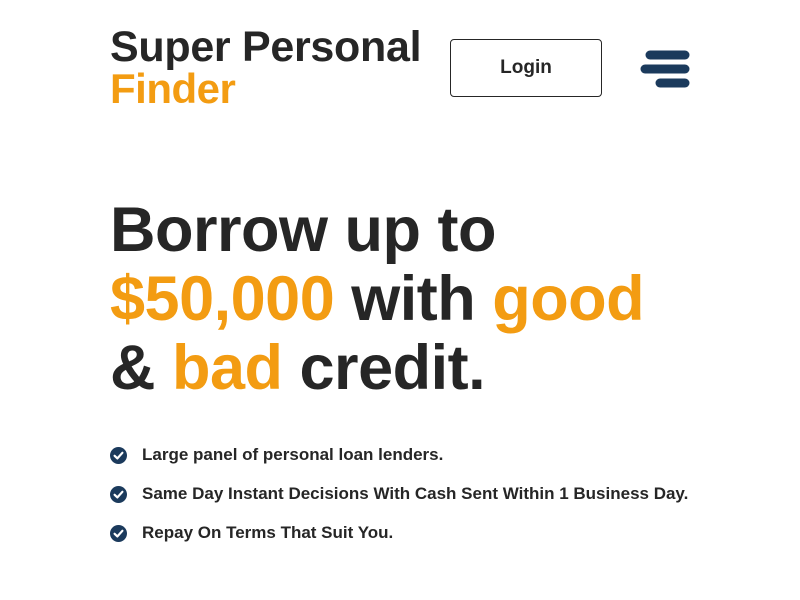 The height and width of the screenshot is (600, 800). I want to click on hero-line1: Borrow up to, so click(303, 230).